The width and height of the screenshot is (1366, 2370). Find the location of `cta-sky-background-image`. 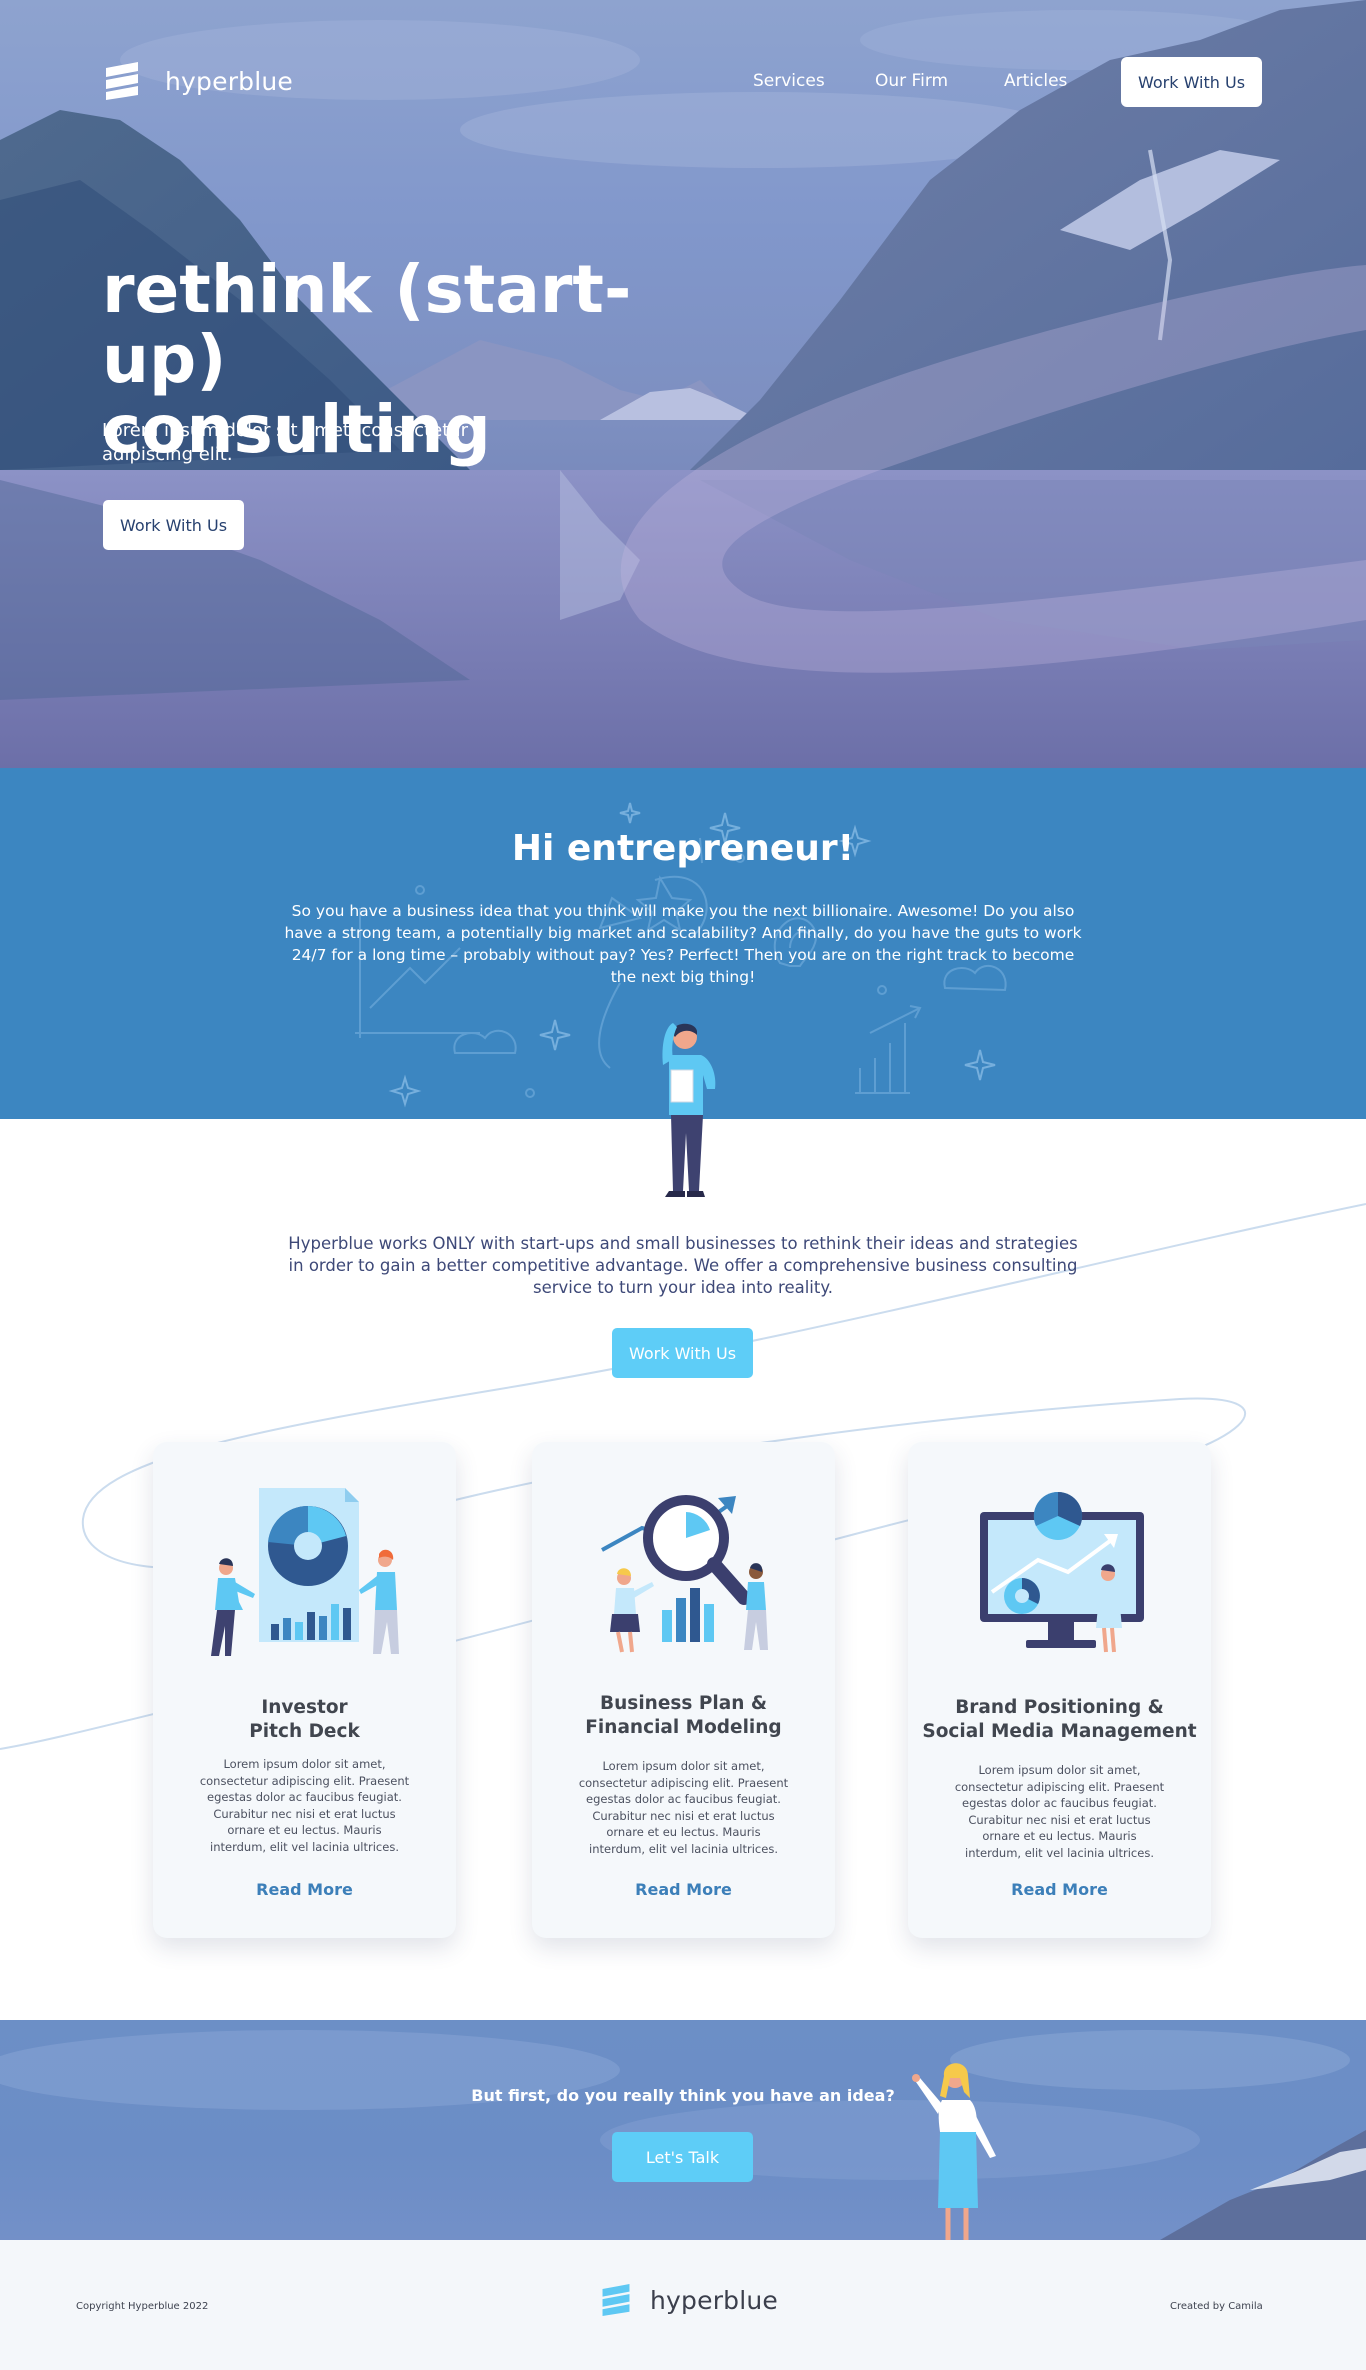

cta-sky-background-image is located at coordinates (683, 2135).